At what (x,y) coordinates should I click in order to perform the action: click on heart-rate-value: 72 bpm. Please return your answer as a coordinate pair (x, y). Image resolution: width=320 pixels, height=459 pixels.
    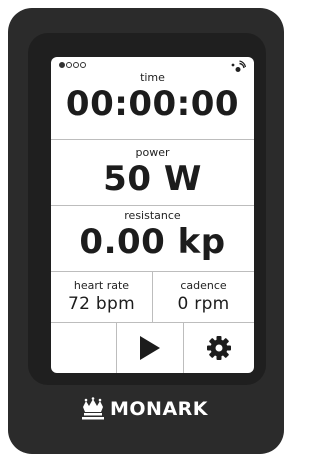
    Looking at the image, I should click on (101, 304).